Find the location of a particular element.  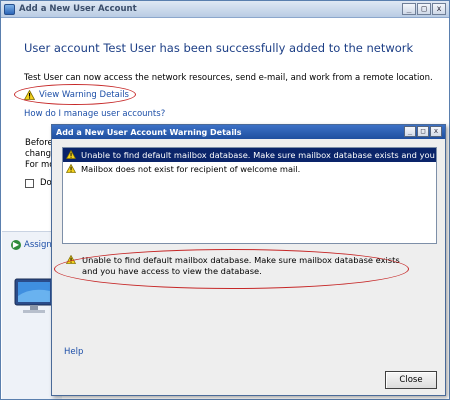

assign-task-row: ▶ Assign is located at coordinates (31, 245).